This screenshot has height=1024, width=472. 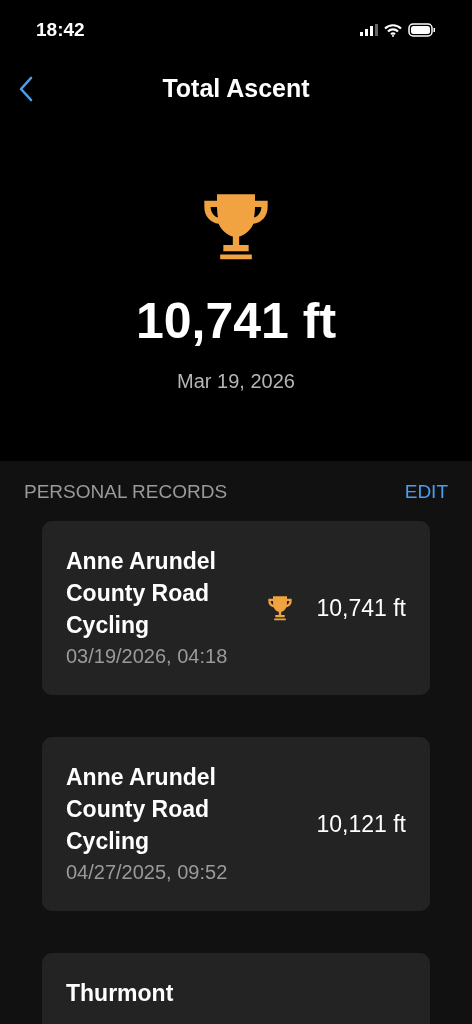 What do you see at coordinates (393, 30) in the screenshot?
I see `wifi-icon` at bounding box center [393, 30].